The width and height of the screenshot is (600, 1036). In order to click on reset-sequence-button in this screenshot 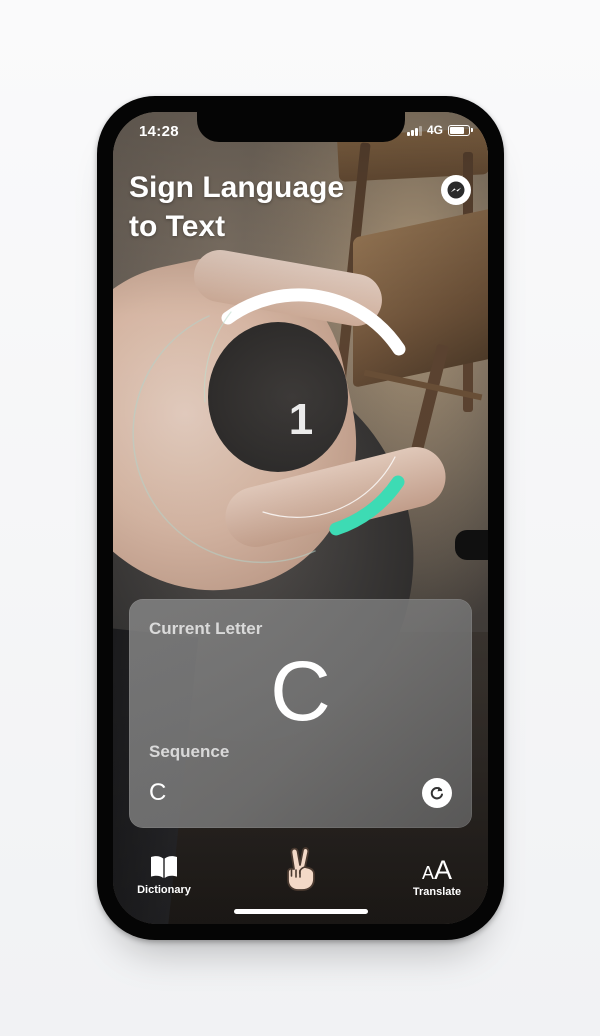, I will do `click(437, 793)`.